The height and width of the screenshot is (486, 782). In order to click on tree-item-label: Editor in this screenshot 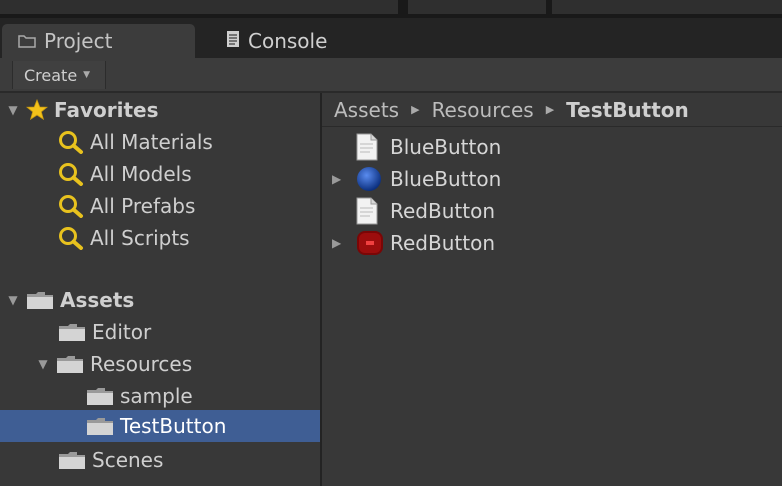, I will do `click(122, 332)`.